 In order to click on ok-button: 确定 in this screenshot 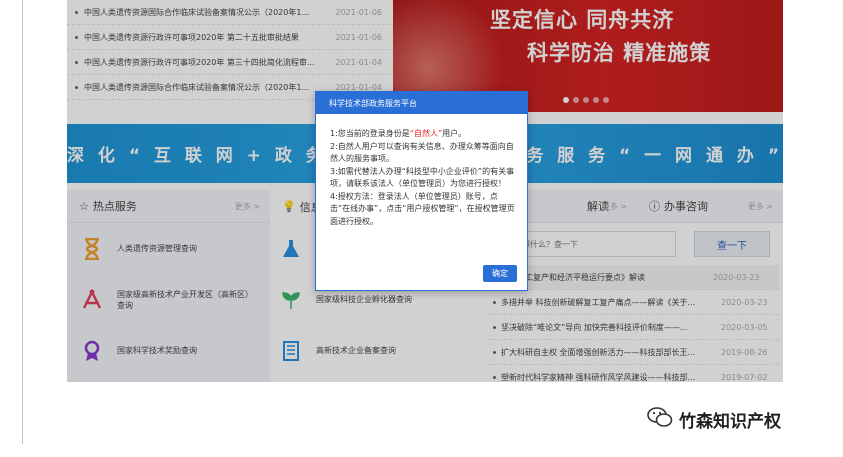, I will do `click(500, 273)`.